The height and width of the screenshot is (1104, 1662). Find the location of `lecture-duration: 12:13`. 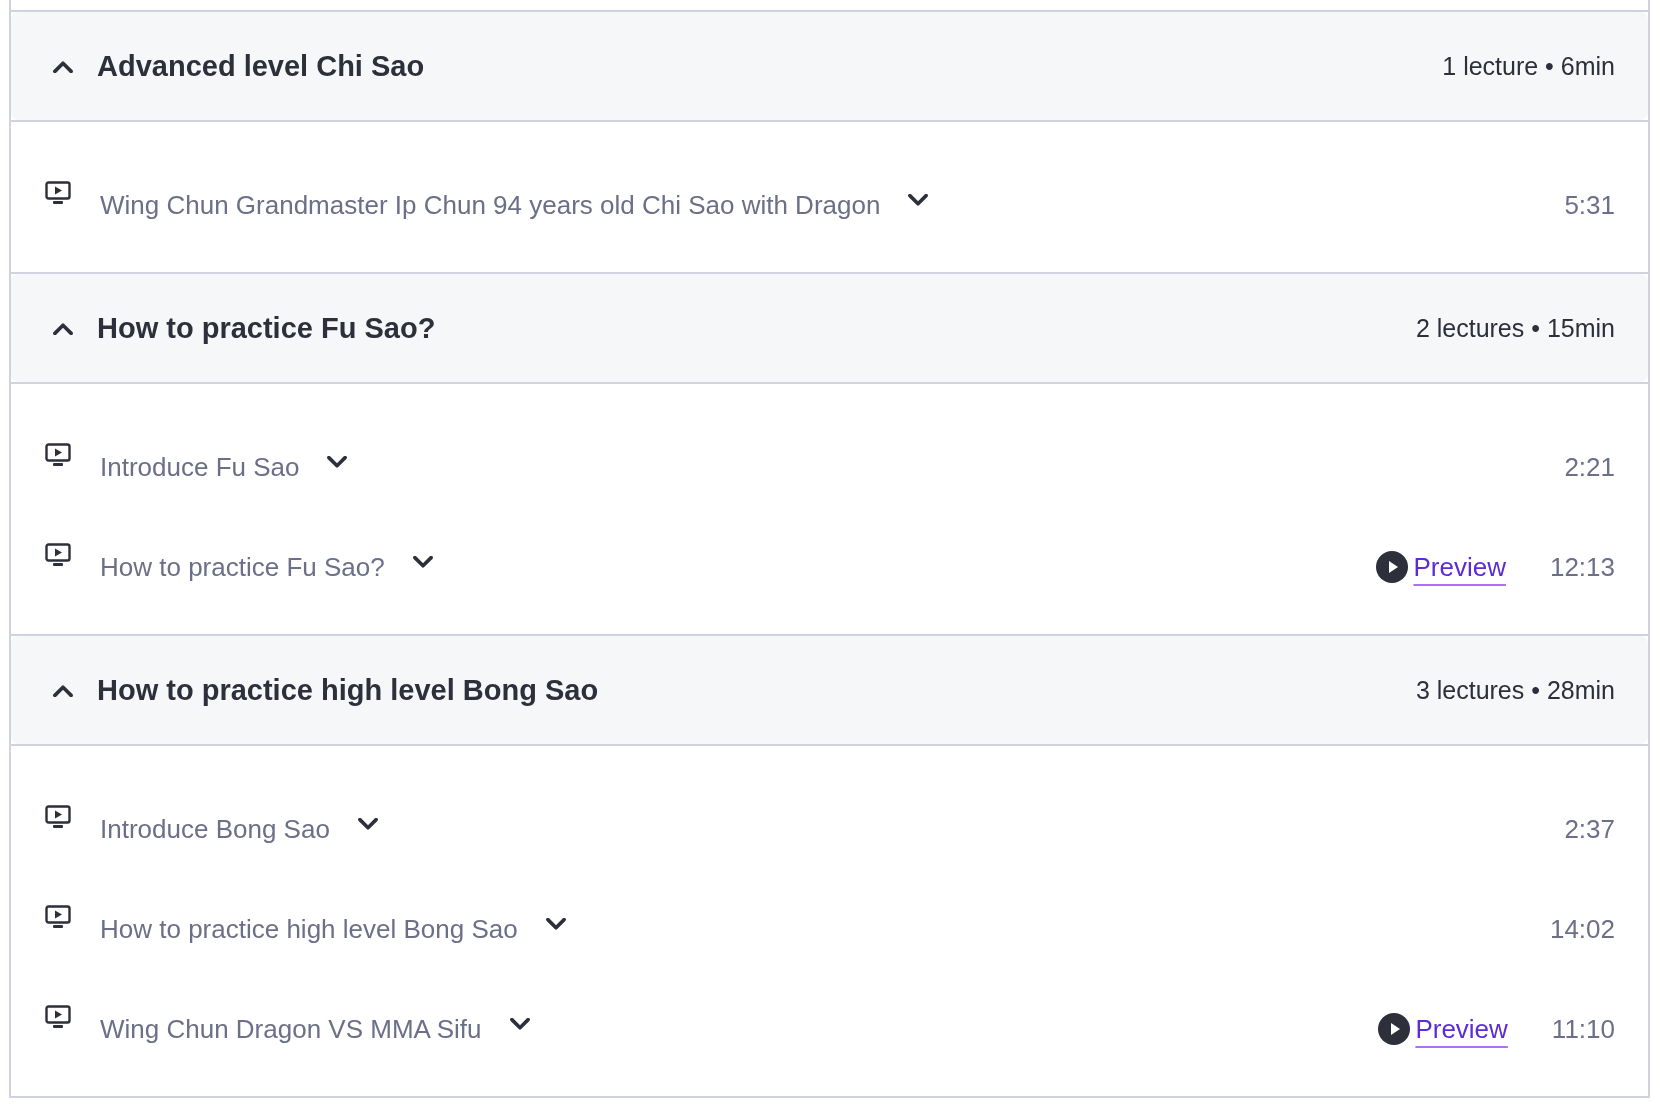

lecture-duration: 12:13 is located at coordinates (1582, 567).